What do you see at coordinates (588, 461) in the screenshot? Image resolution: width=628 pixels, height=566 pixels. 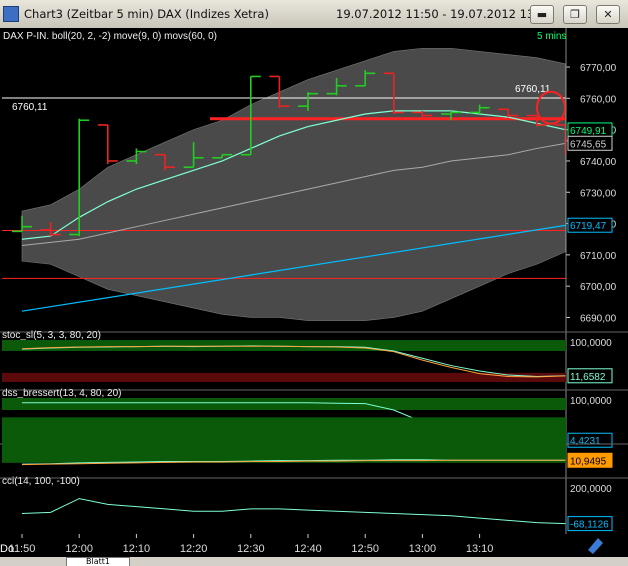 I see `panel-value-label: 10,9495` at bounding box center [588, 461].